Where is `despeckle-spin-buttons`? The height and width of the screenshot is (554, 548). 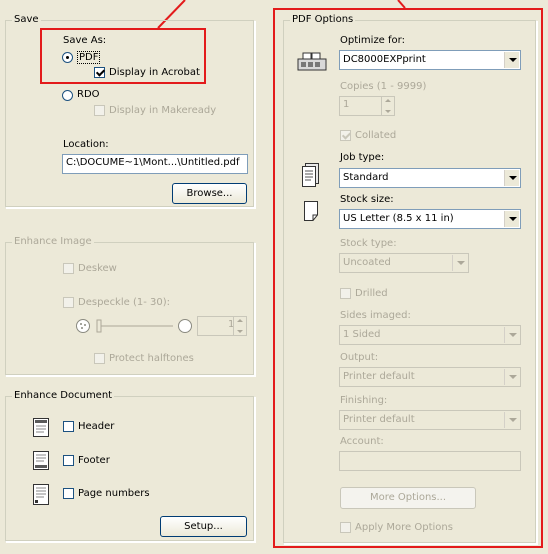 despeckle-spin-buttons is located at coordinates (239, 326).